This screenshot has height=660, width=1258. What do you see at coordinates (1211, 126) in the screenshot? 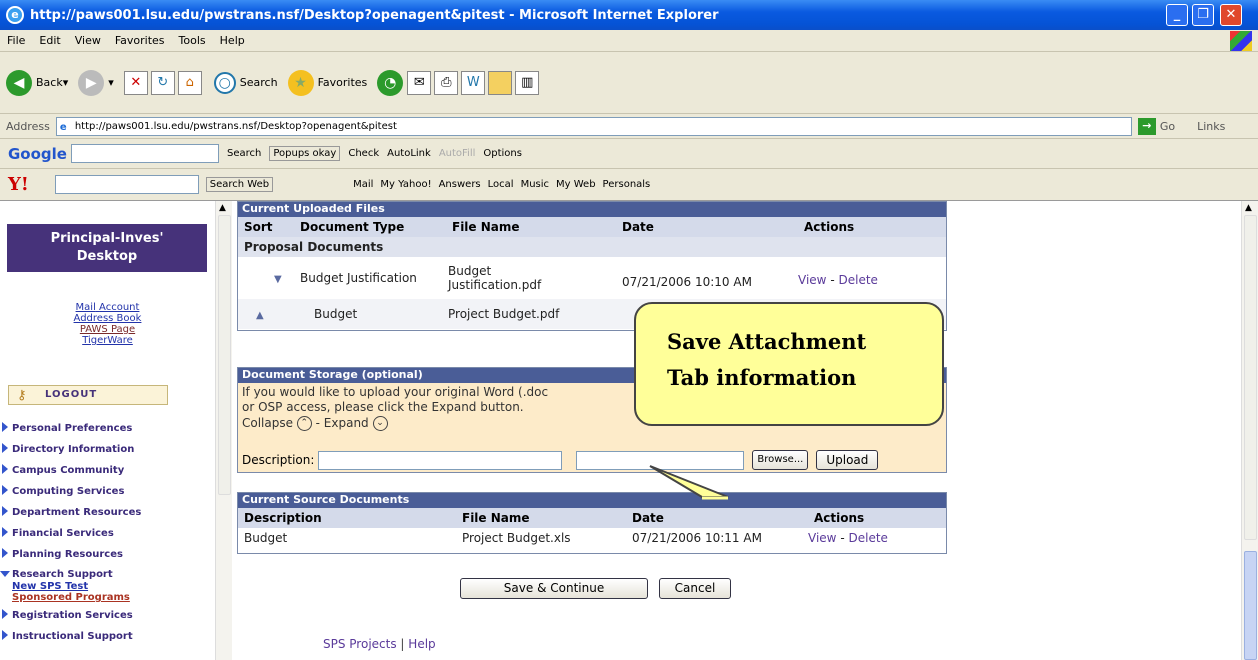
I see `links-button: Links` at bounding box center [1211, 126].